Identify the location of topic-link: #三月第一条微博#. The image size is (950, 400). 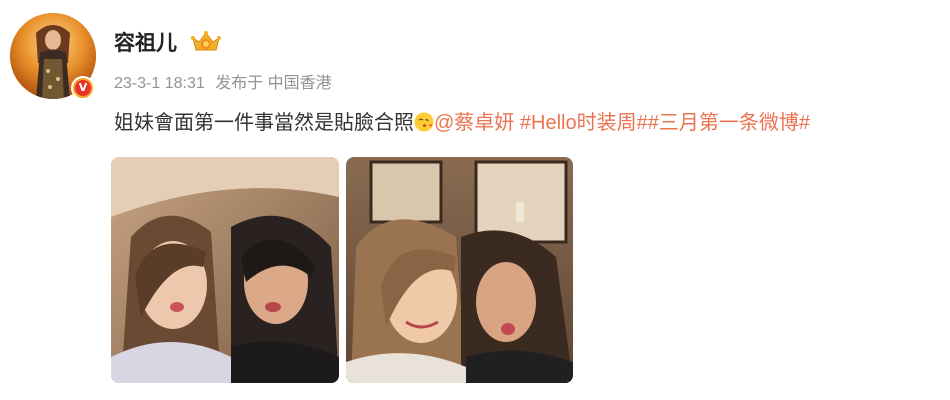
(729, 123).